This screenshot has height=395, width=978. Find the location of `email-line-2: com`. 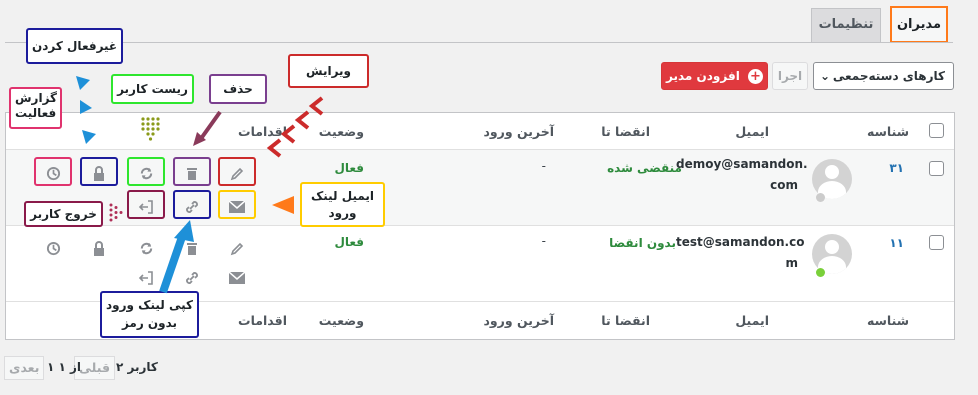

email-line-2: com is located at coordinates (784, 185).